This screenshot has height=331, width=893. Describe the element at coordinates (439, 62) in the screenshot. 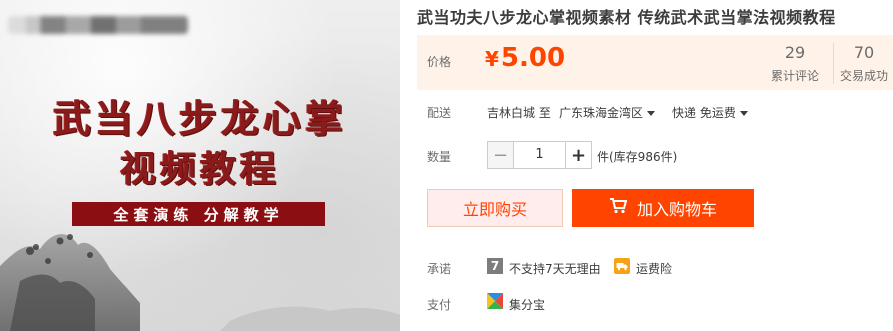

I see `price-label: 价格` at that location.